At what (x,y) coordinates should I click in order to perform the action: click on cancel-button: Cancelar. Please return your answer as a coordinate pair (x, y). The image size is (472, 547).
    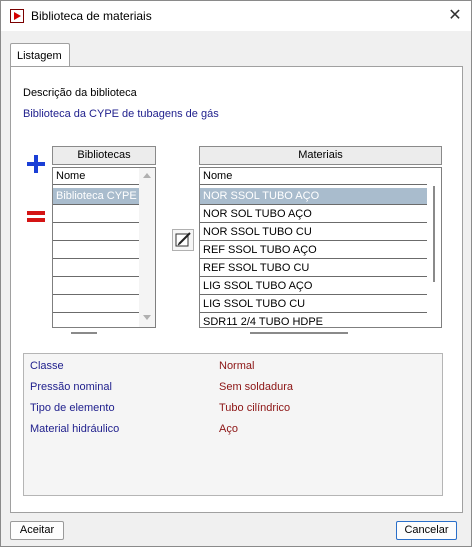
    Looking at the image, I should click on (426, 530).